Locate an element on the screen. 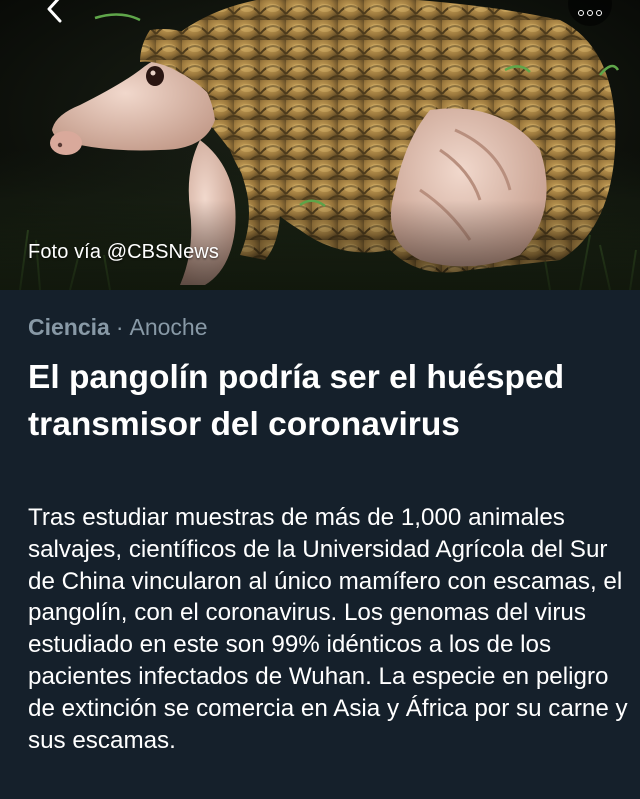 This screenshot has height=799, width=640. back-button is located at coordinates (55, 13).